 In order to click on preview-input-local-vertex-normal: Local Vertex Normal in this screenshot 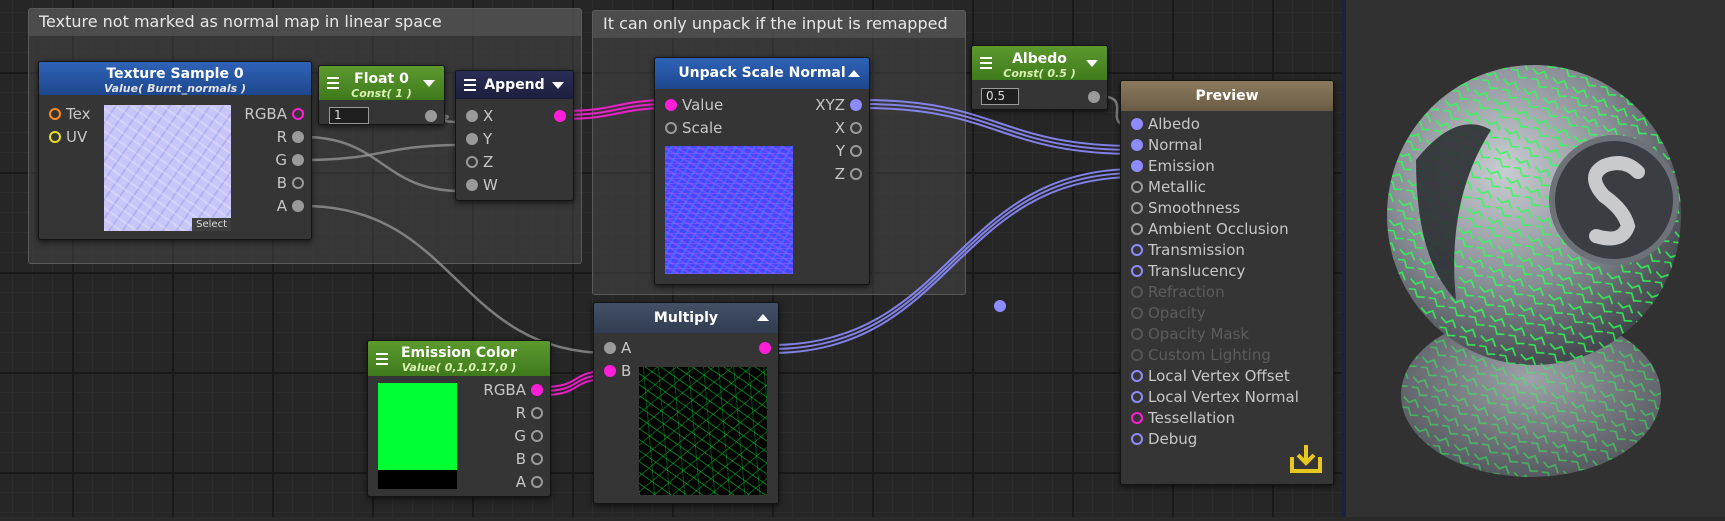, I will do `click(1215, 397)`.